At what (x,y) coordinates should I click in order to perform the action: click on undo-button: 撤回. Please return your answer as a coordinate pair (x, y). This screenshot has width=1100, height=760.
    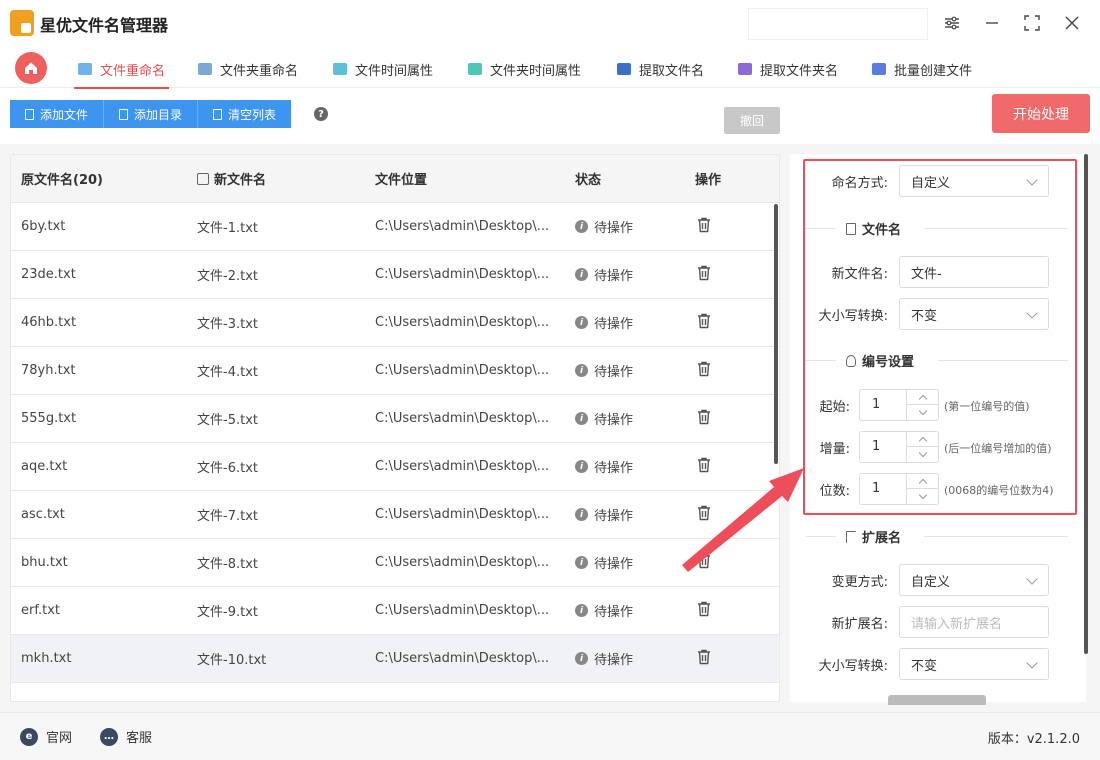
    Looking at the image, I should click on (752, 120).